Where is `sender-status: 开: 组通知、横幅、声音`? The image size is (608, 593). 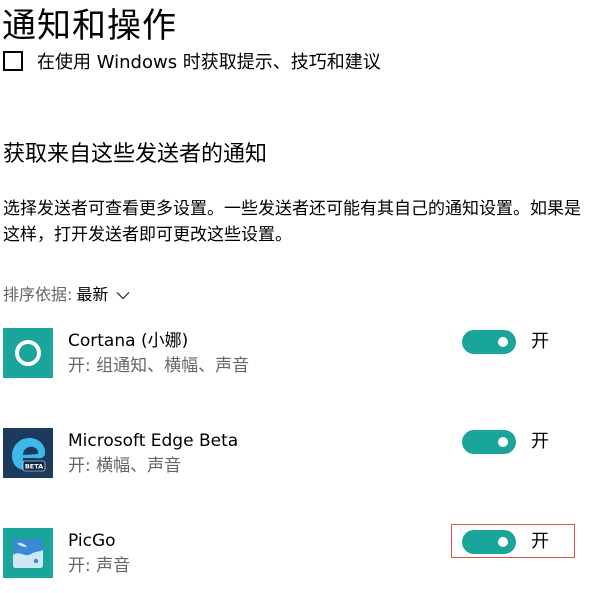 sender-status: 开: 组通知、横幅、声音 is located at coordinates (159, 366).